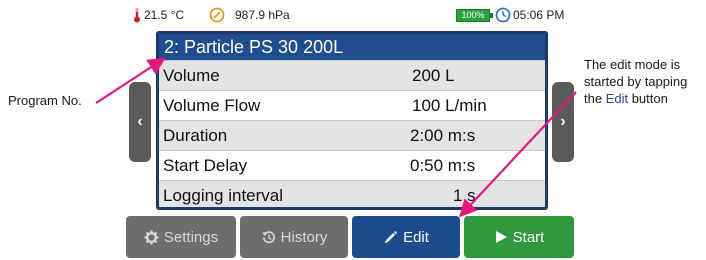 The width and height of the screenshot is (706, 260). What do you see at coordinates (352, 105) in the screenshot?
I see `parameter-row-volume-flow: Volume Flow 100 L/min` at bounding box center [352, 105].